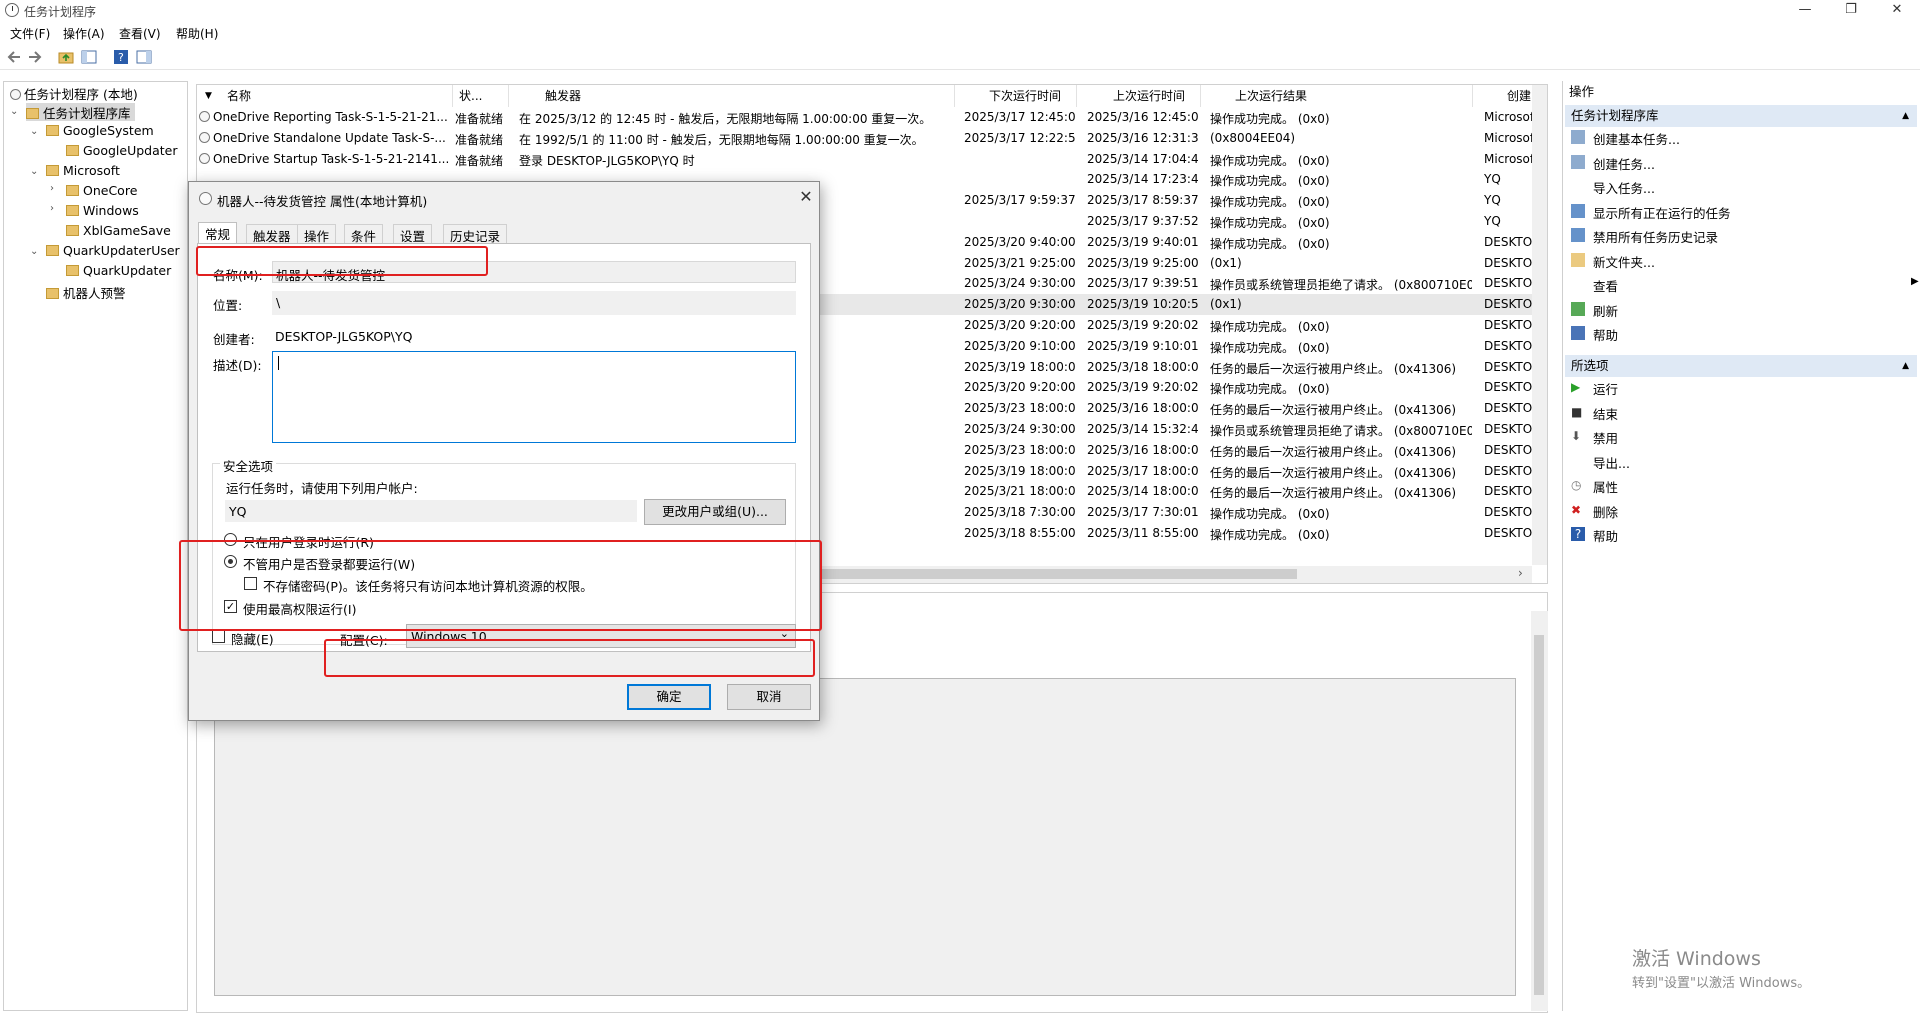  What do you see at coordinates (1594, 511) in the screenshot?
I see `action-selected-delete: ✖ 删除` at bounding box center [1594, 511].